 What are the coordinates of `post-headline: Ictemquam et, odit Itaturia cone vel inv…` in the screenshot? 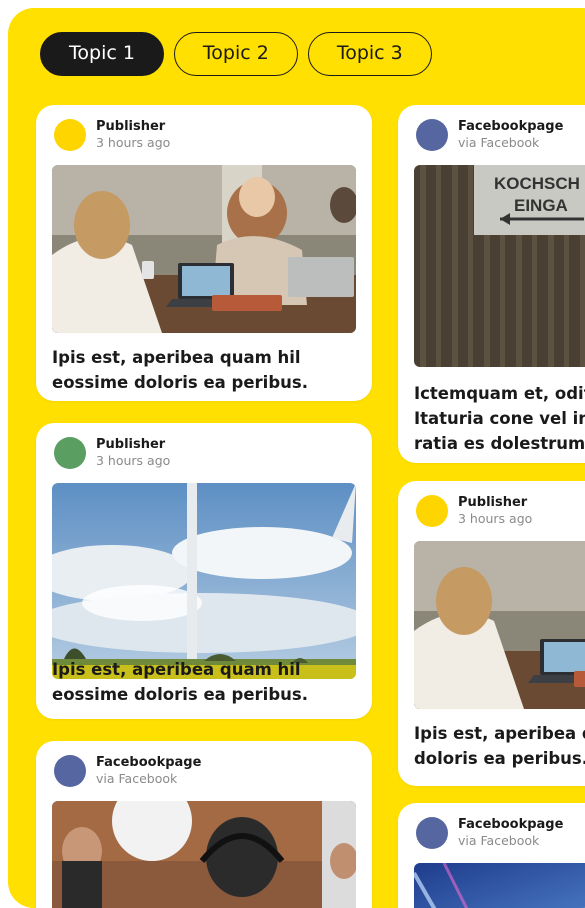 It's located at (499, 418).